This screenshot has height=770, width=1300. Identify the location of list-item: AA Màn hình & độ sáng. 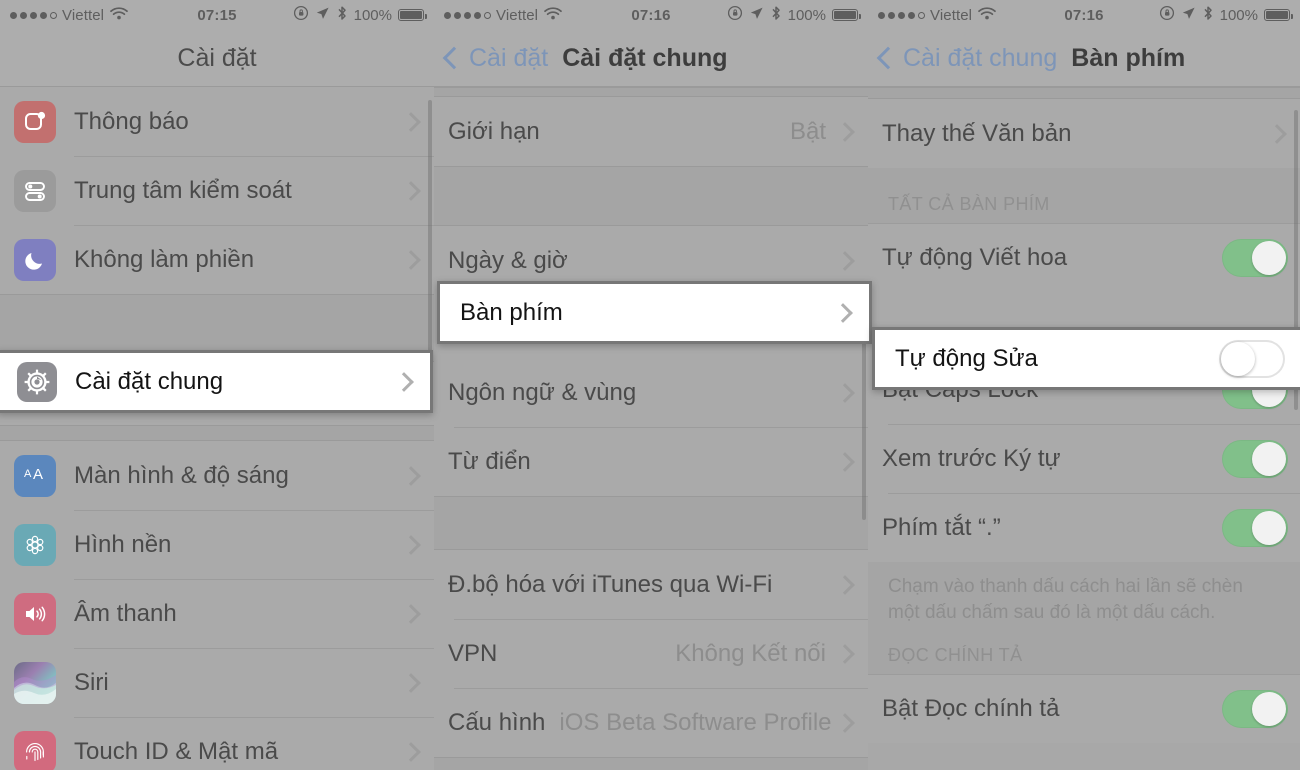
(217, 475).